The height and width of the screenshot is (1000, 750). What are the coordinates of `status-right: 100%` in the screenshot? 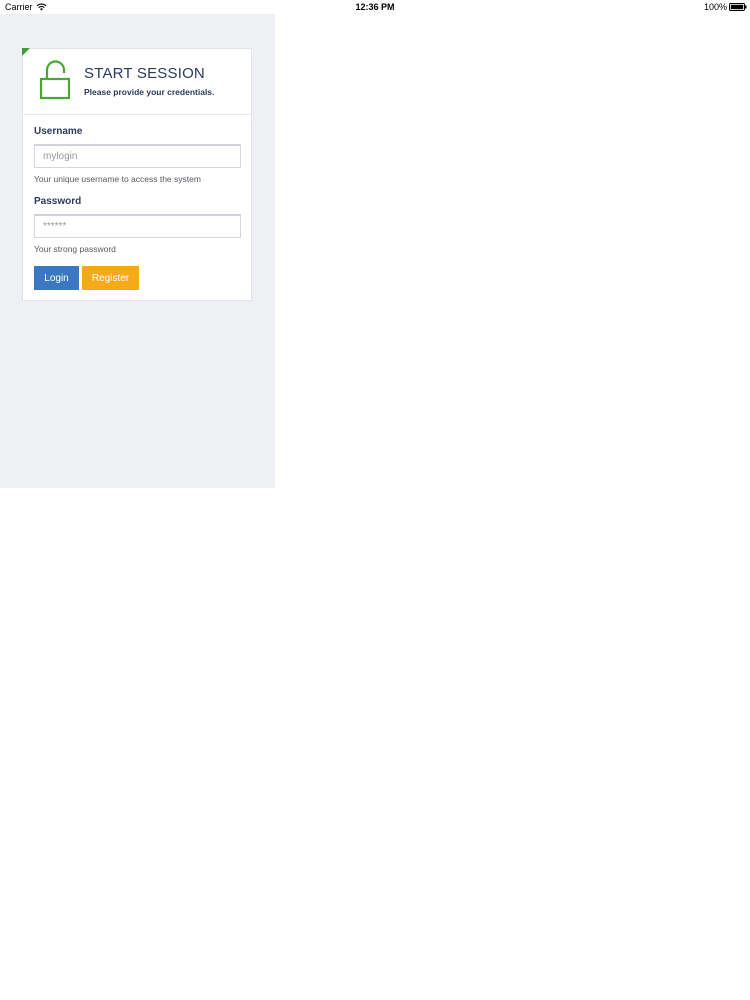 It's located at (725, 7).